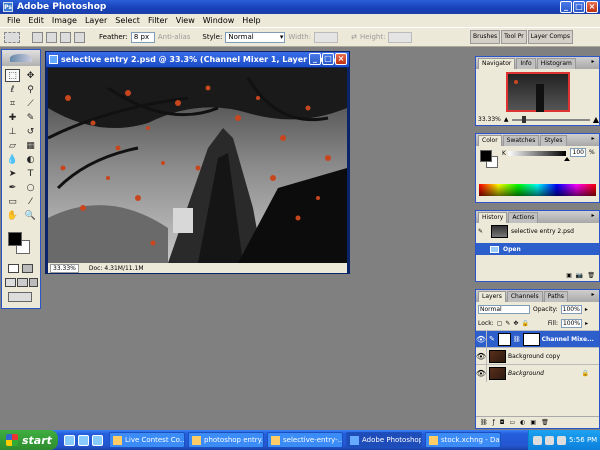  I want to click on height-input, so click(400, 37).